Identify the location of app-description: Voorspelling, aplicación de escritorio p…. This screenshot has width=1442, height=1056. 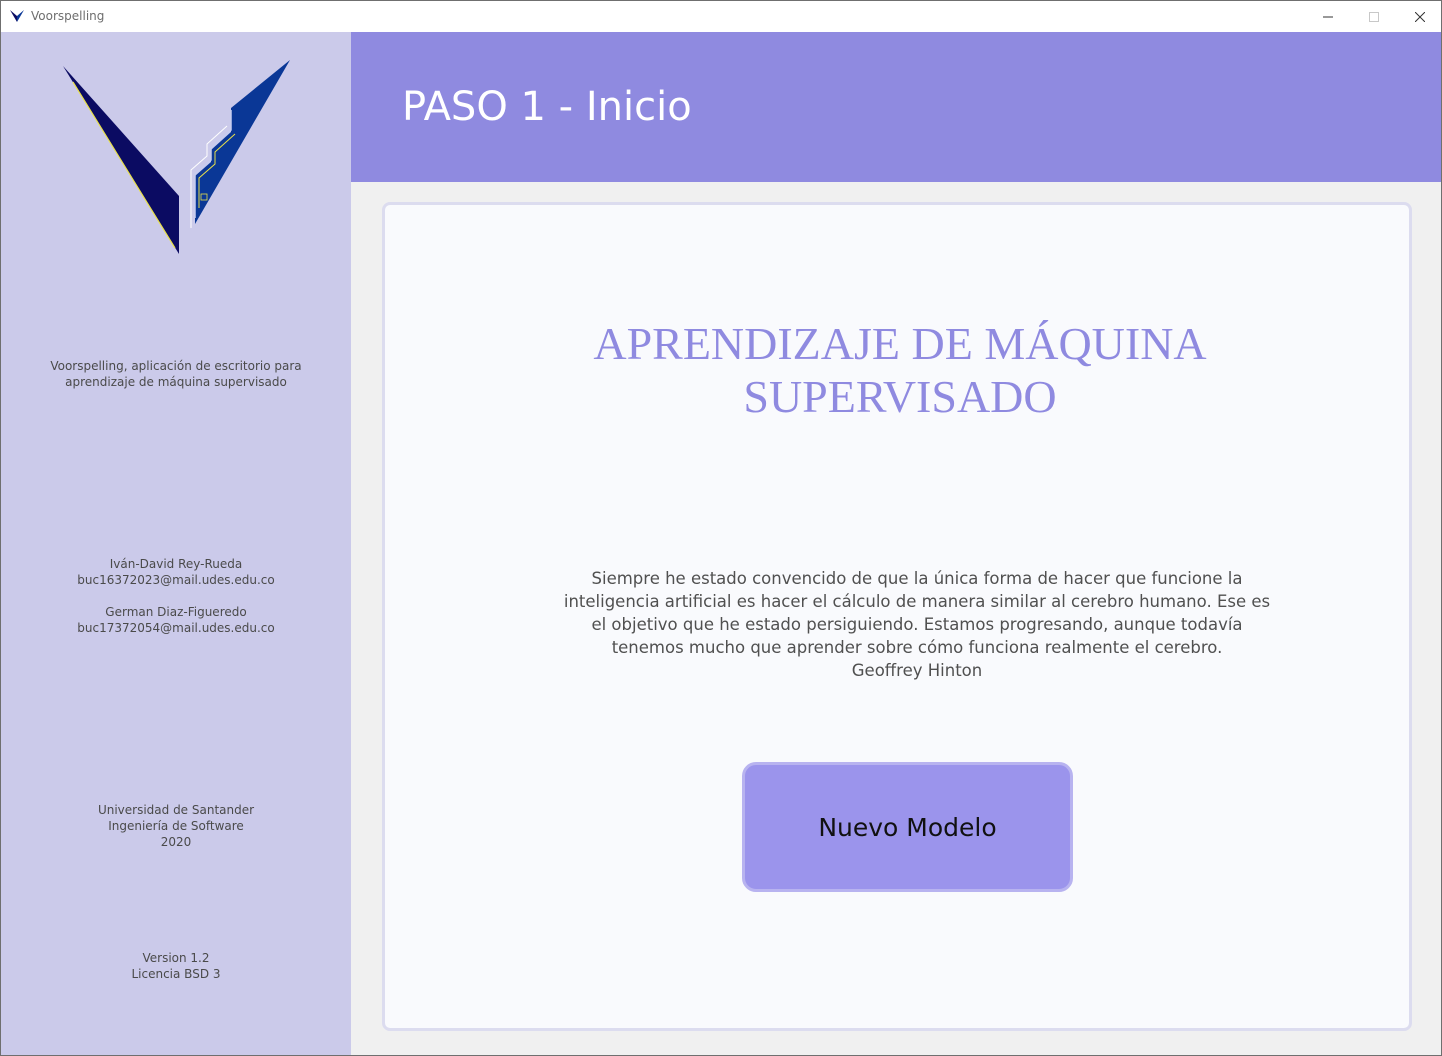
(176, 374).